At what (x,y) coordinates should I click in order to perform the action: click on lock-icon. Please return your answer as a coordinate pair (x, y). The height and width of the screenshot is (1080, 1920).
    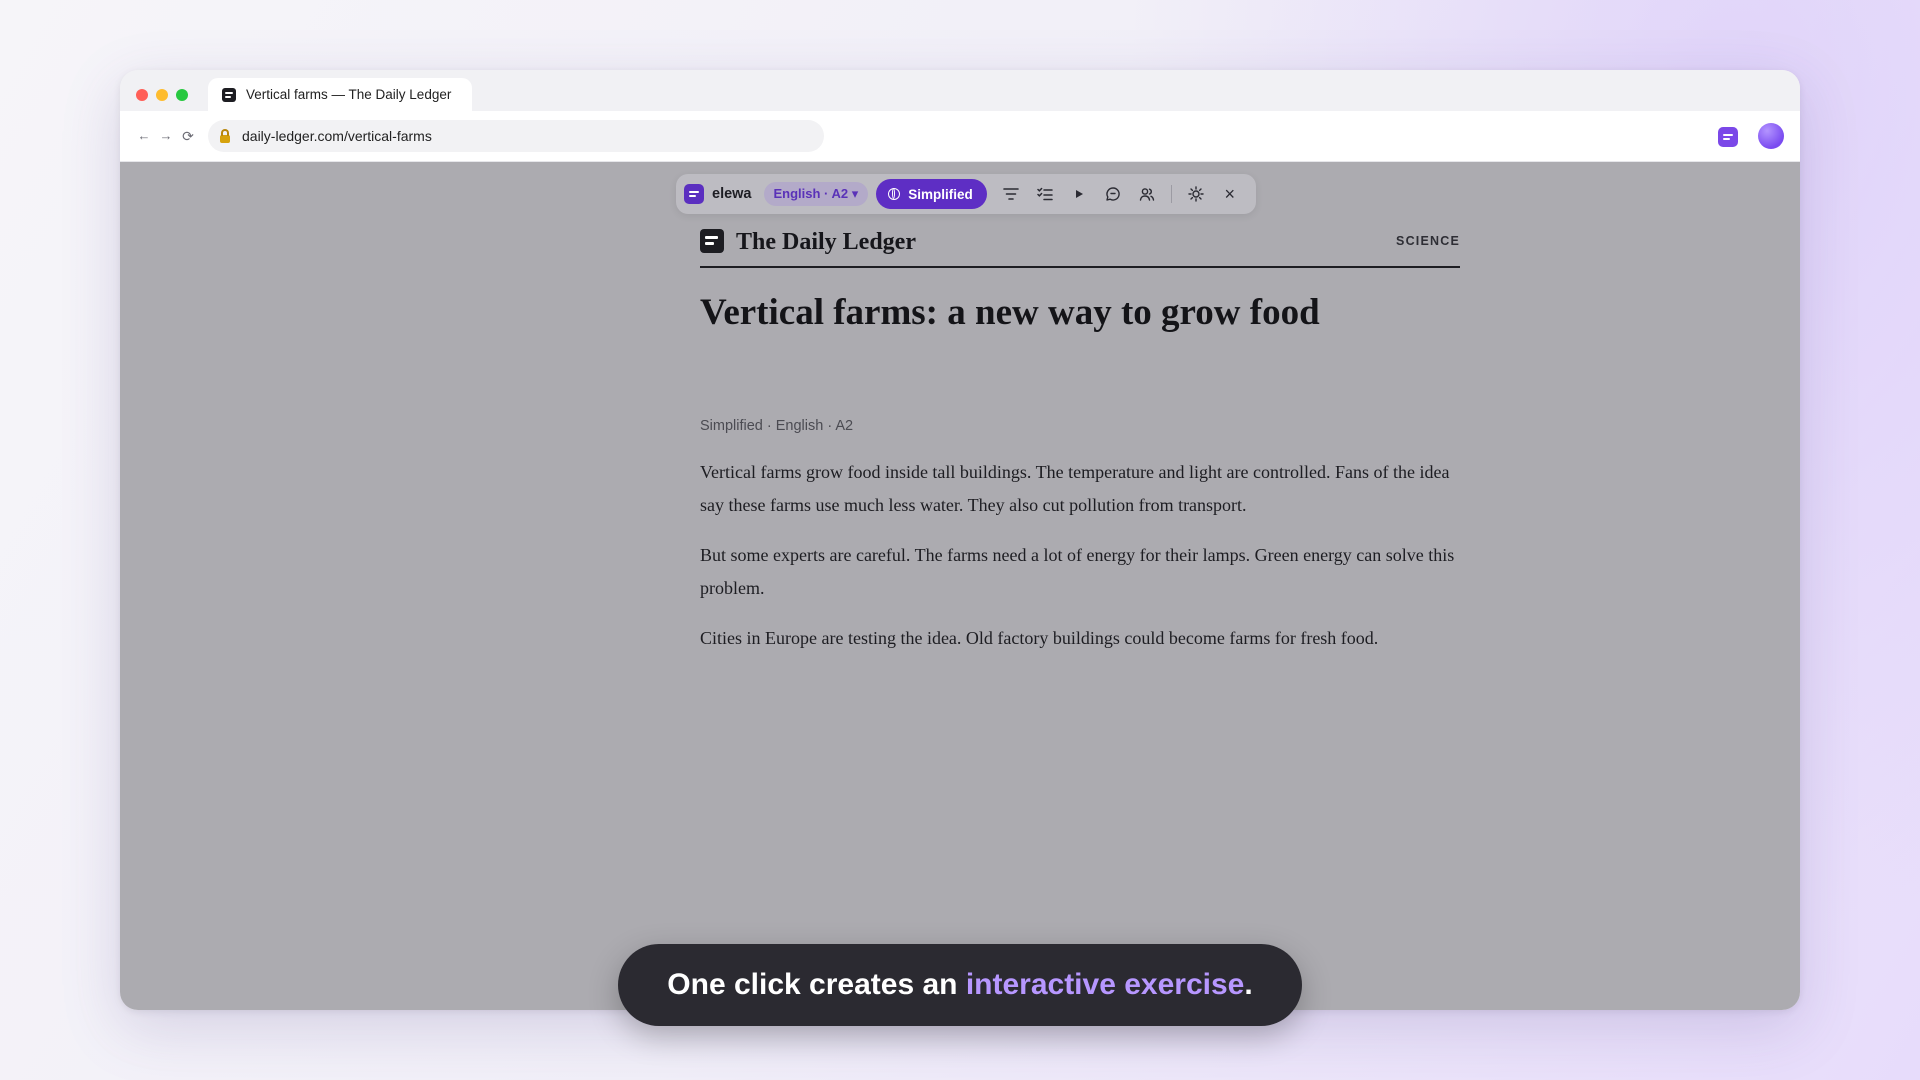
    Looking at the image, I should click on (225, 135).